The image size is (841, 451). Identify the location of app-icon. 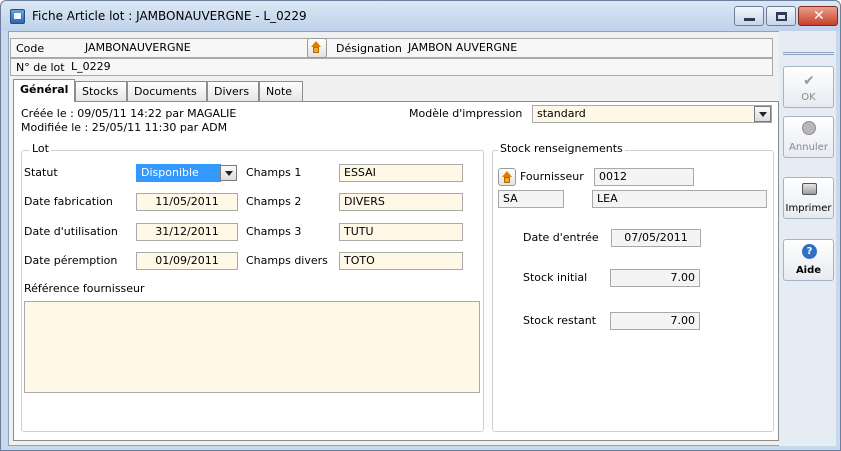
(17, 16).